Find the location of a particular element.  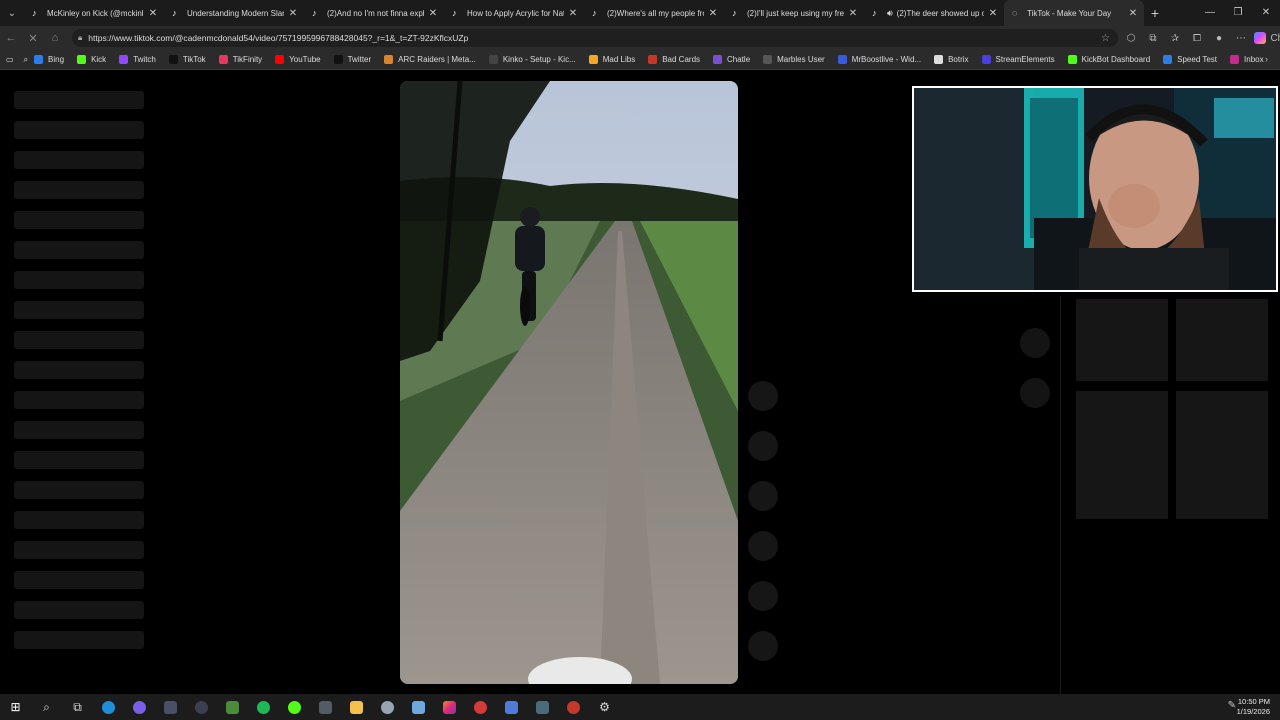

home-icon: ⌂ is located at coordinates (55, 38).